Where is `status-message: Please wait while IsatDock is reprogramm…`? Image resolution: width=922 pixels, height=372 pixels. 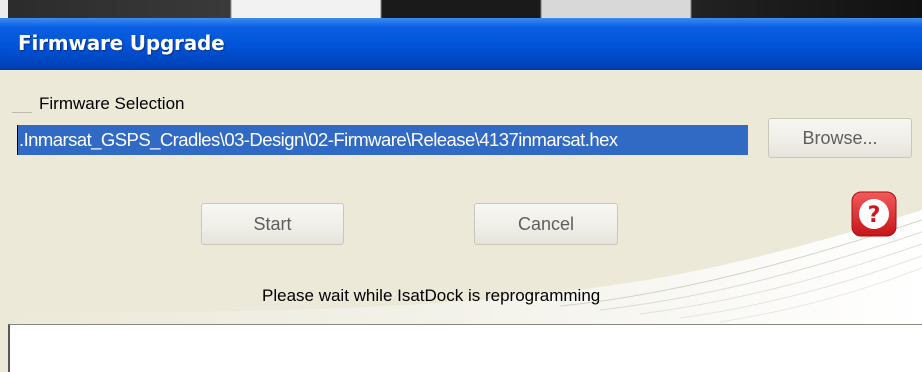
status-message: Please wait while IsatDock is reprogramm… is located at coordinates (431, 295).